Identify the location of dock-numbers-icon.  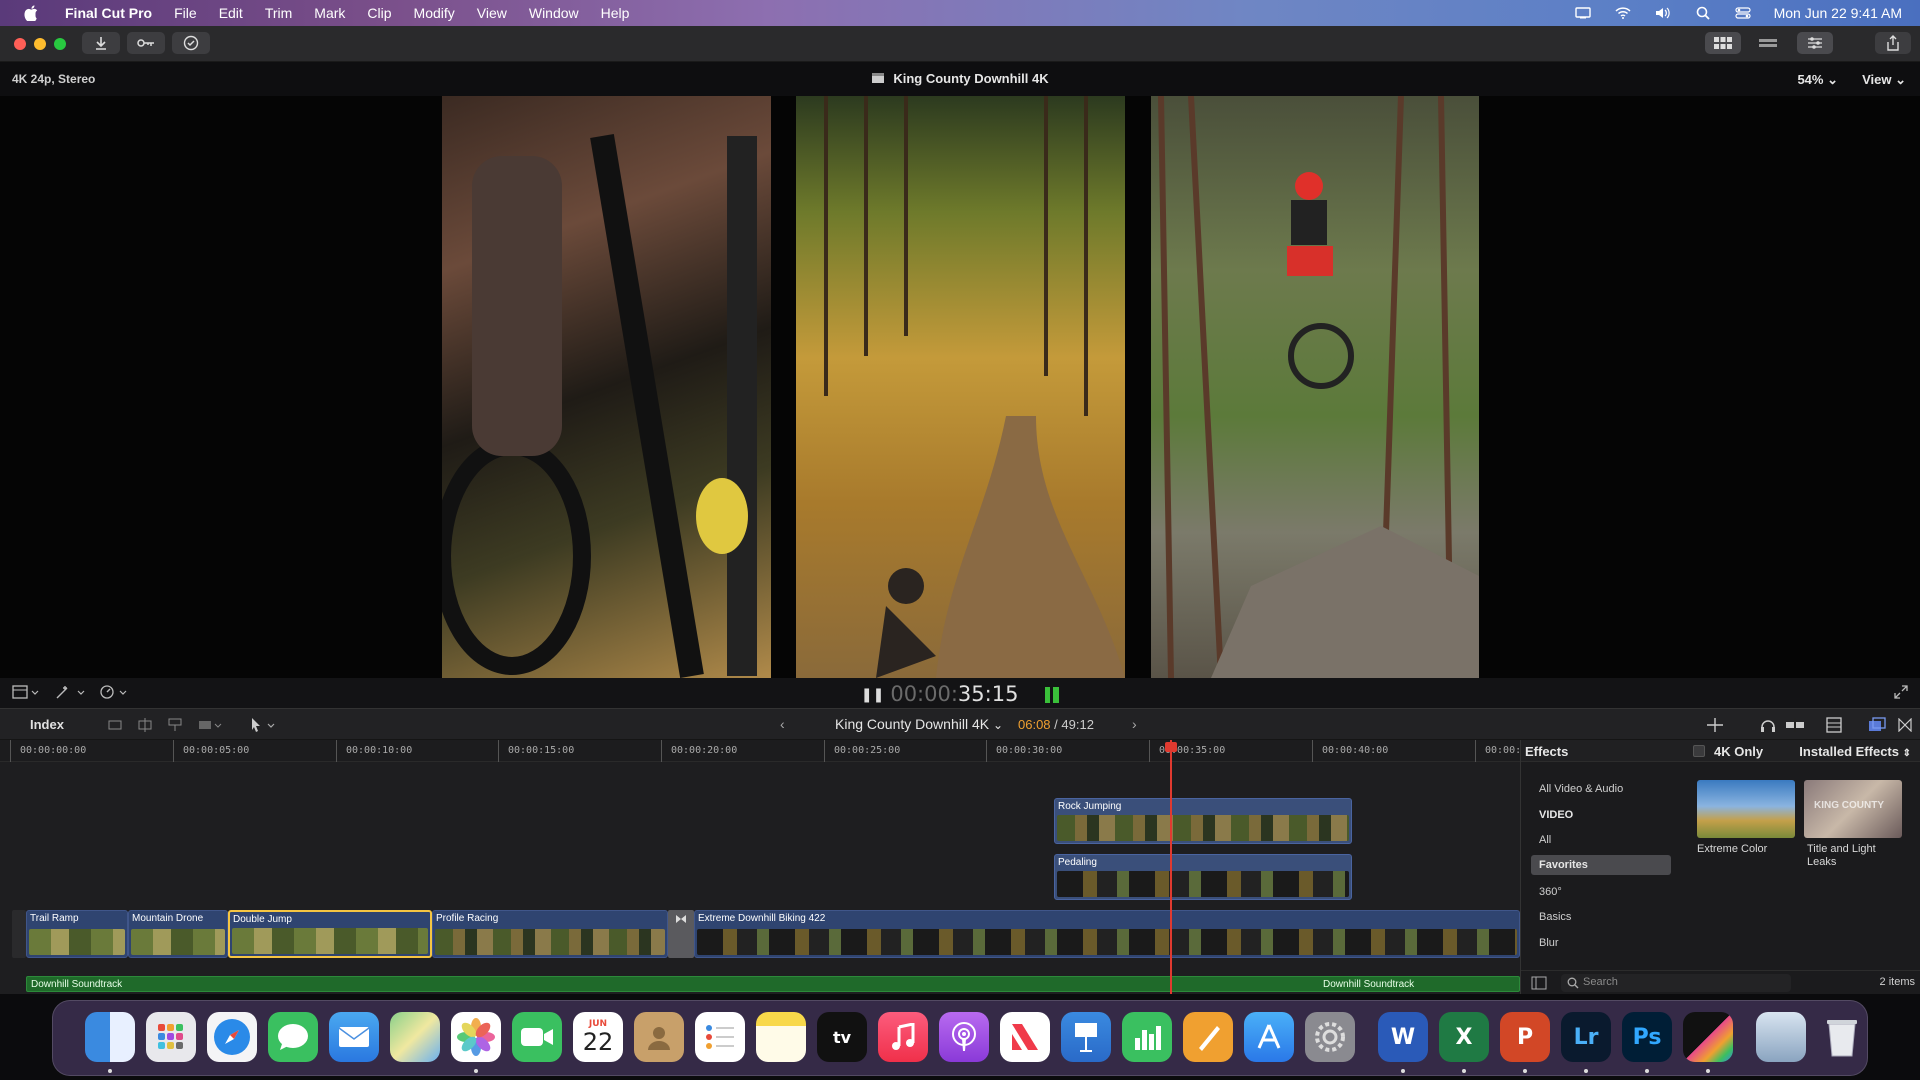
(1147, 1037).